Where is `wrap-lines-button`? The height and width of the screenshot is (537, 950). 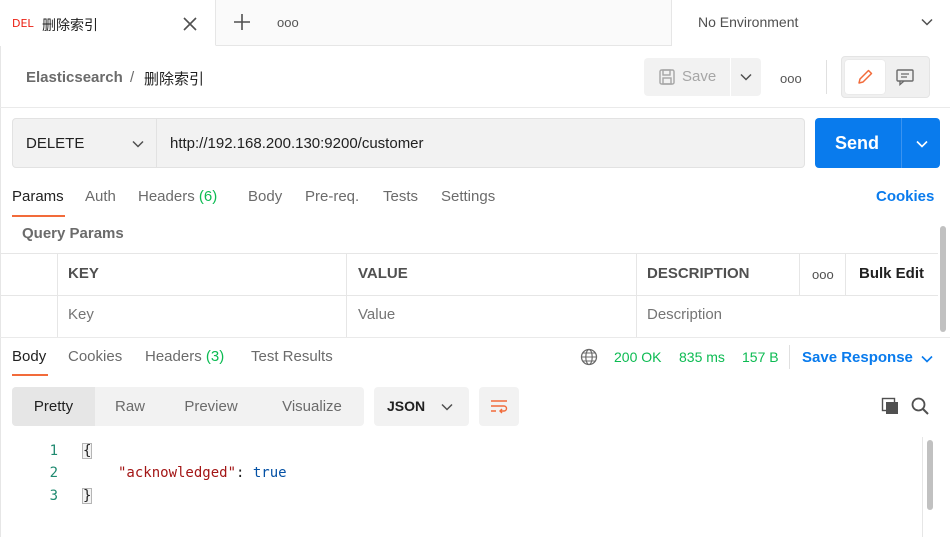 wrap-lines-button is located at coordinates (499, 406).